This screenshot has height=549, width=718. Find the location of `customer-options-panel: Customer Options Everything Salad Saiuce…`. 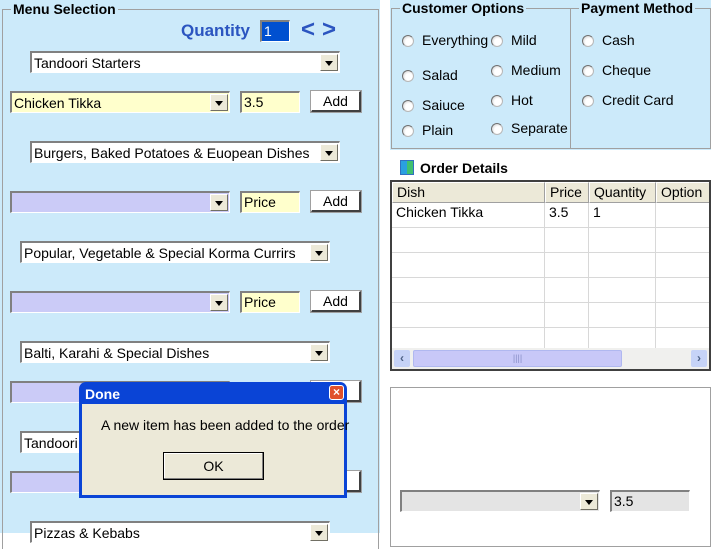

customer-options-panel: Customer Options Everything Salad Saiuce… is located at coordinates (480, 75).